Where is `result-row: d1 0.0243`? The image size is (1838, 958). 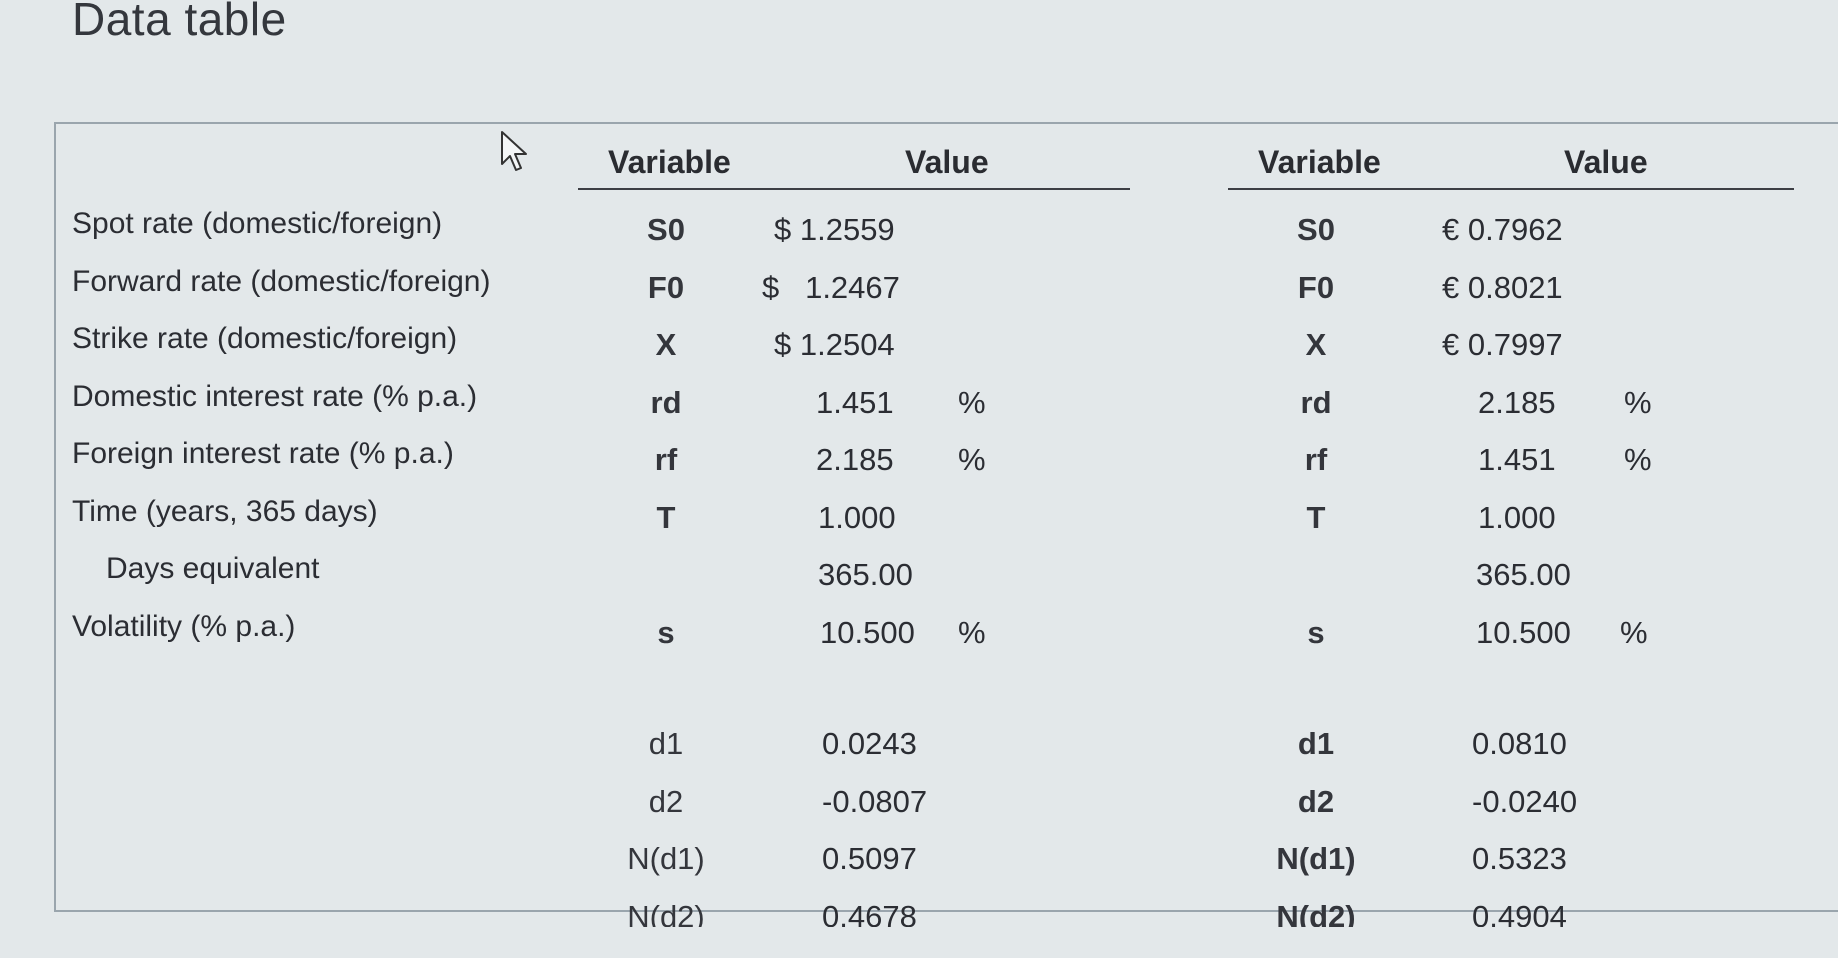 result-row: d1 0.0243 is located at coordinates (854, 743).